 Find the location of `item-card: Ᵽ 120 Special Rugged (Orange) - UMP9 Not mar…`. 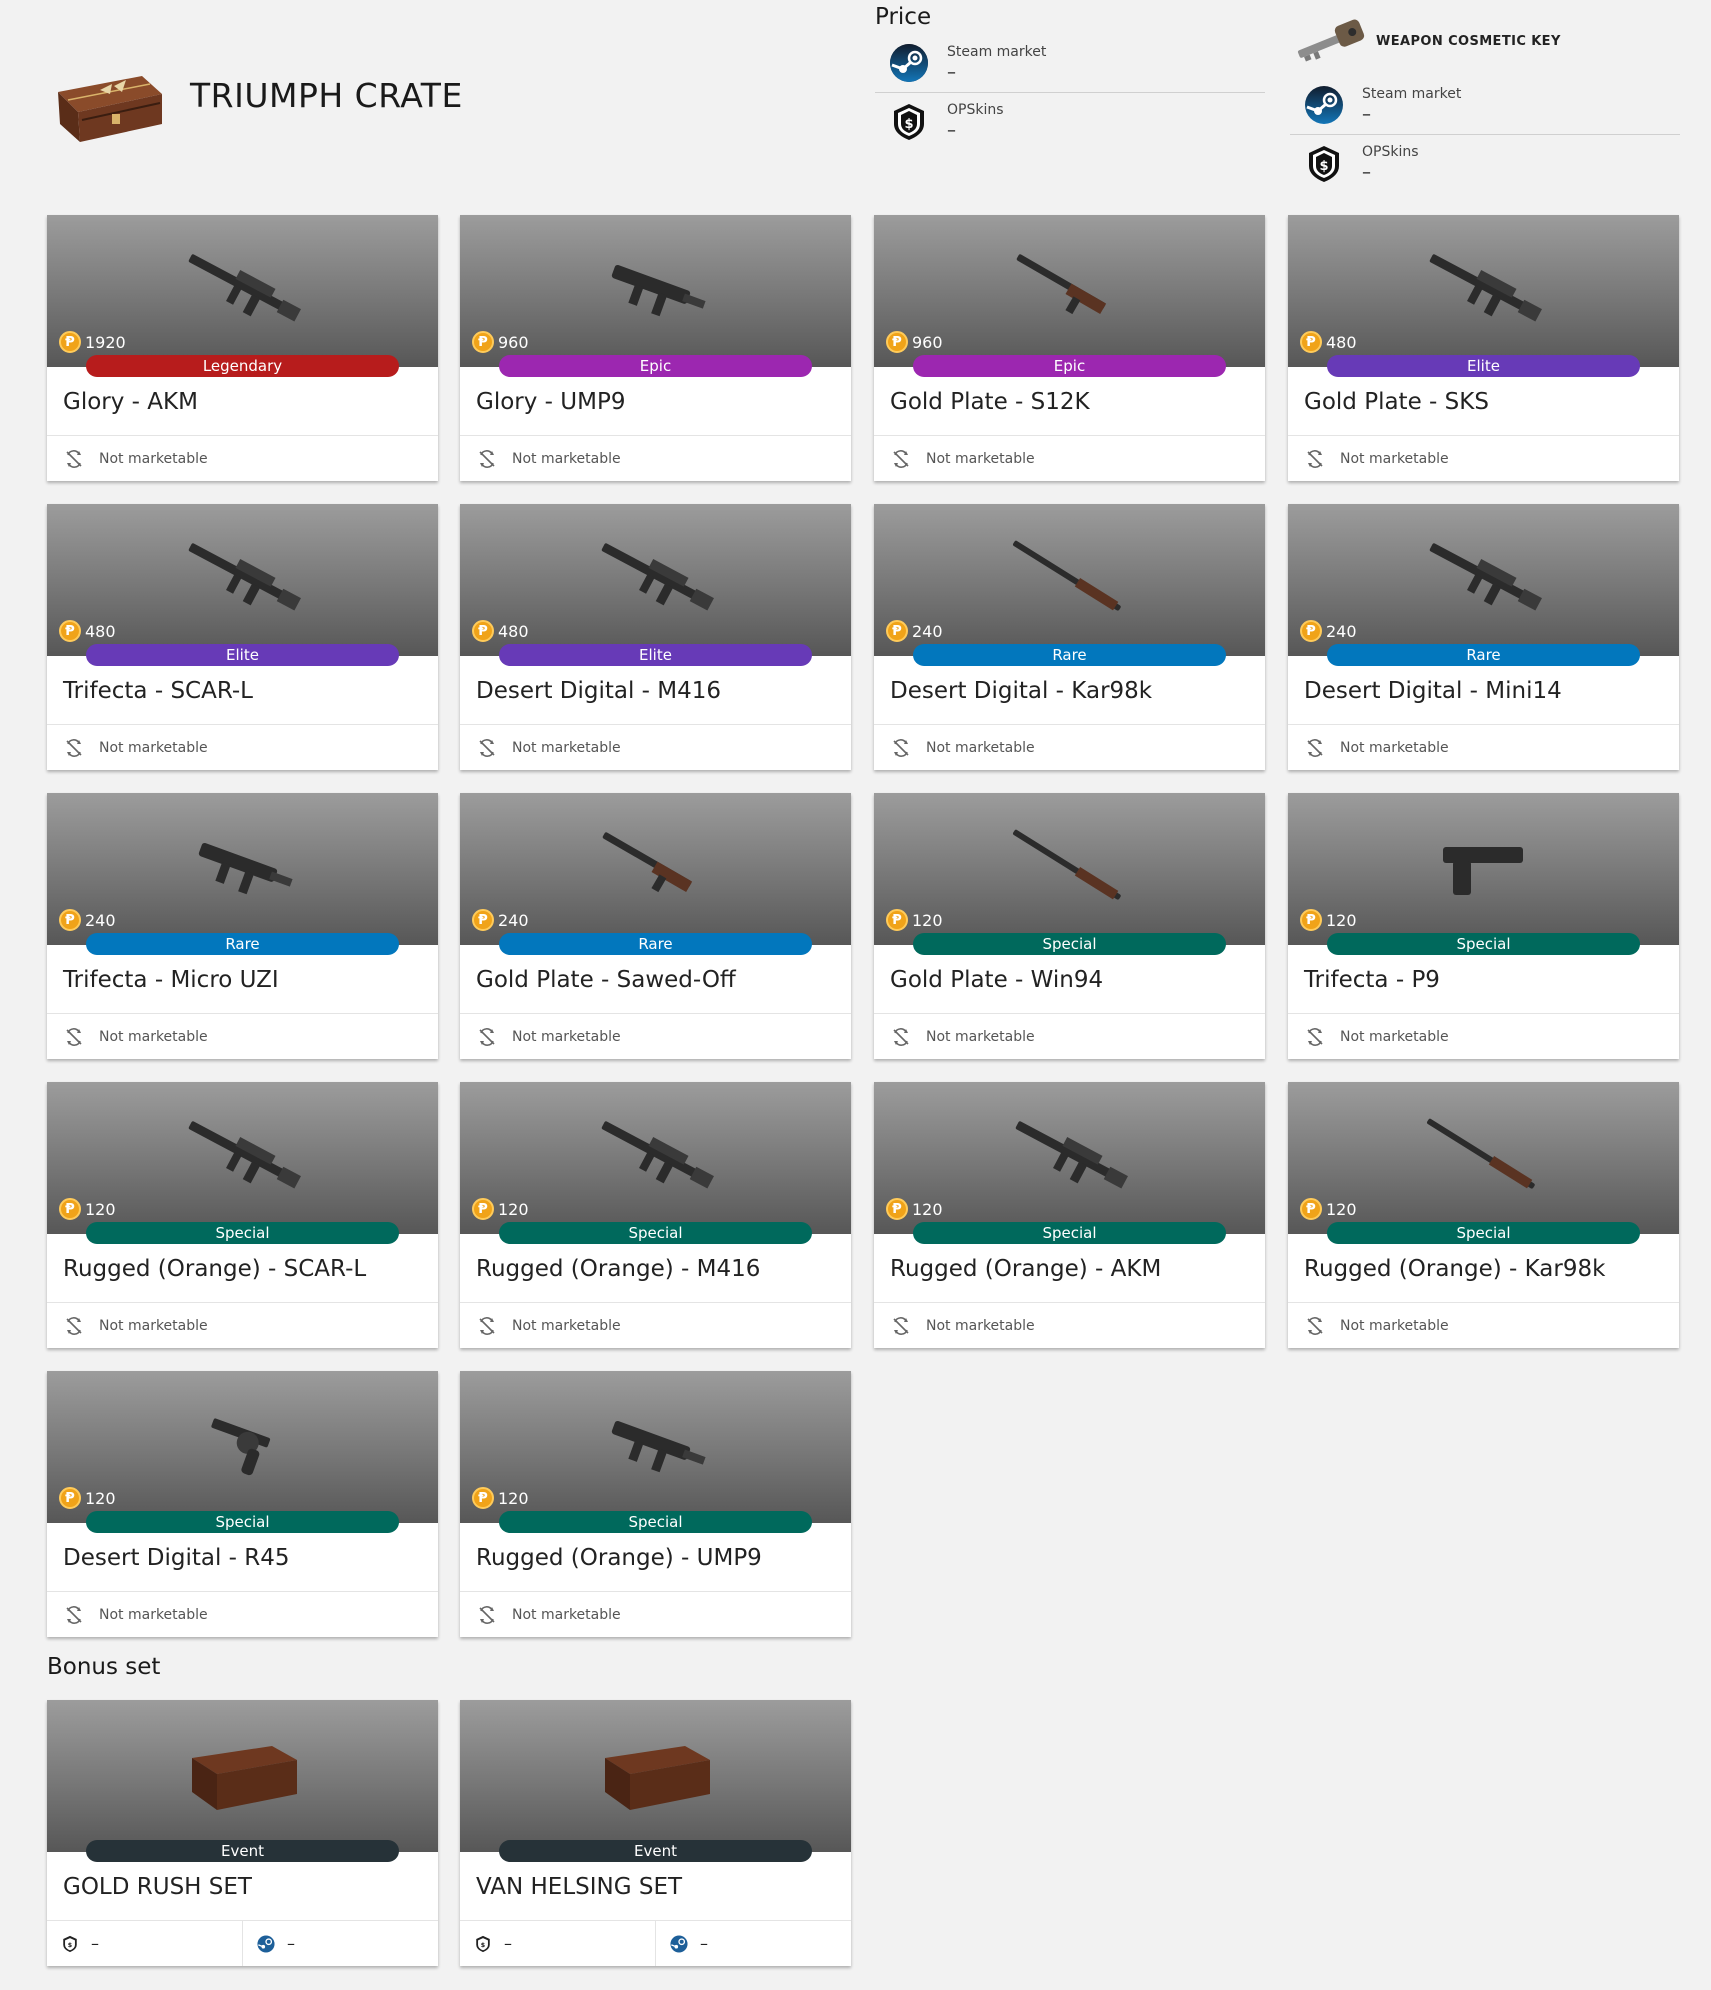

item-card: Ᵽ 120 Special Rugged (Orange) - UMP9 Not mar… is located at coordinates (655, 1504).